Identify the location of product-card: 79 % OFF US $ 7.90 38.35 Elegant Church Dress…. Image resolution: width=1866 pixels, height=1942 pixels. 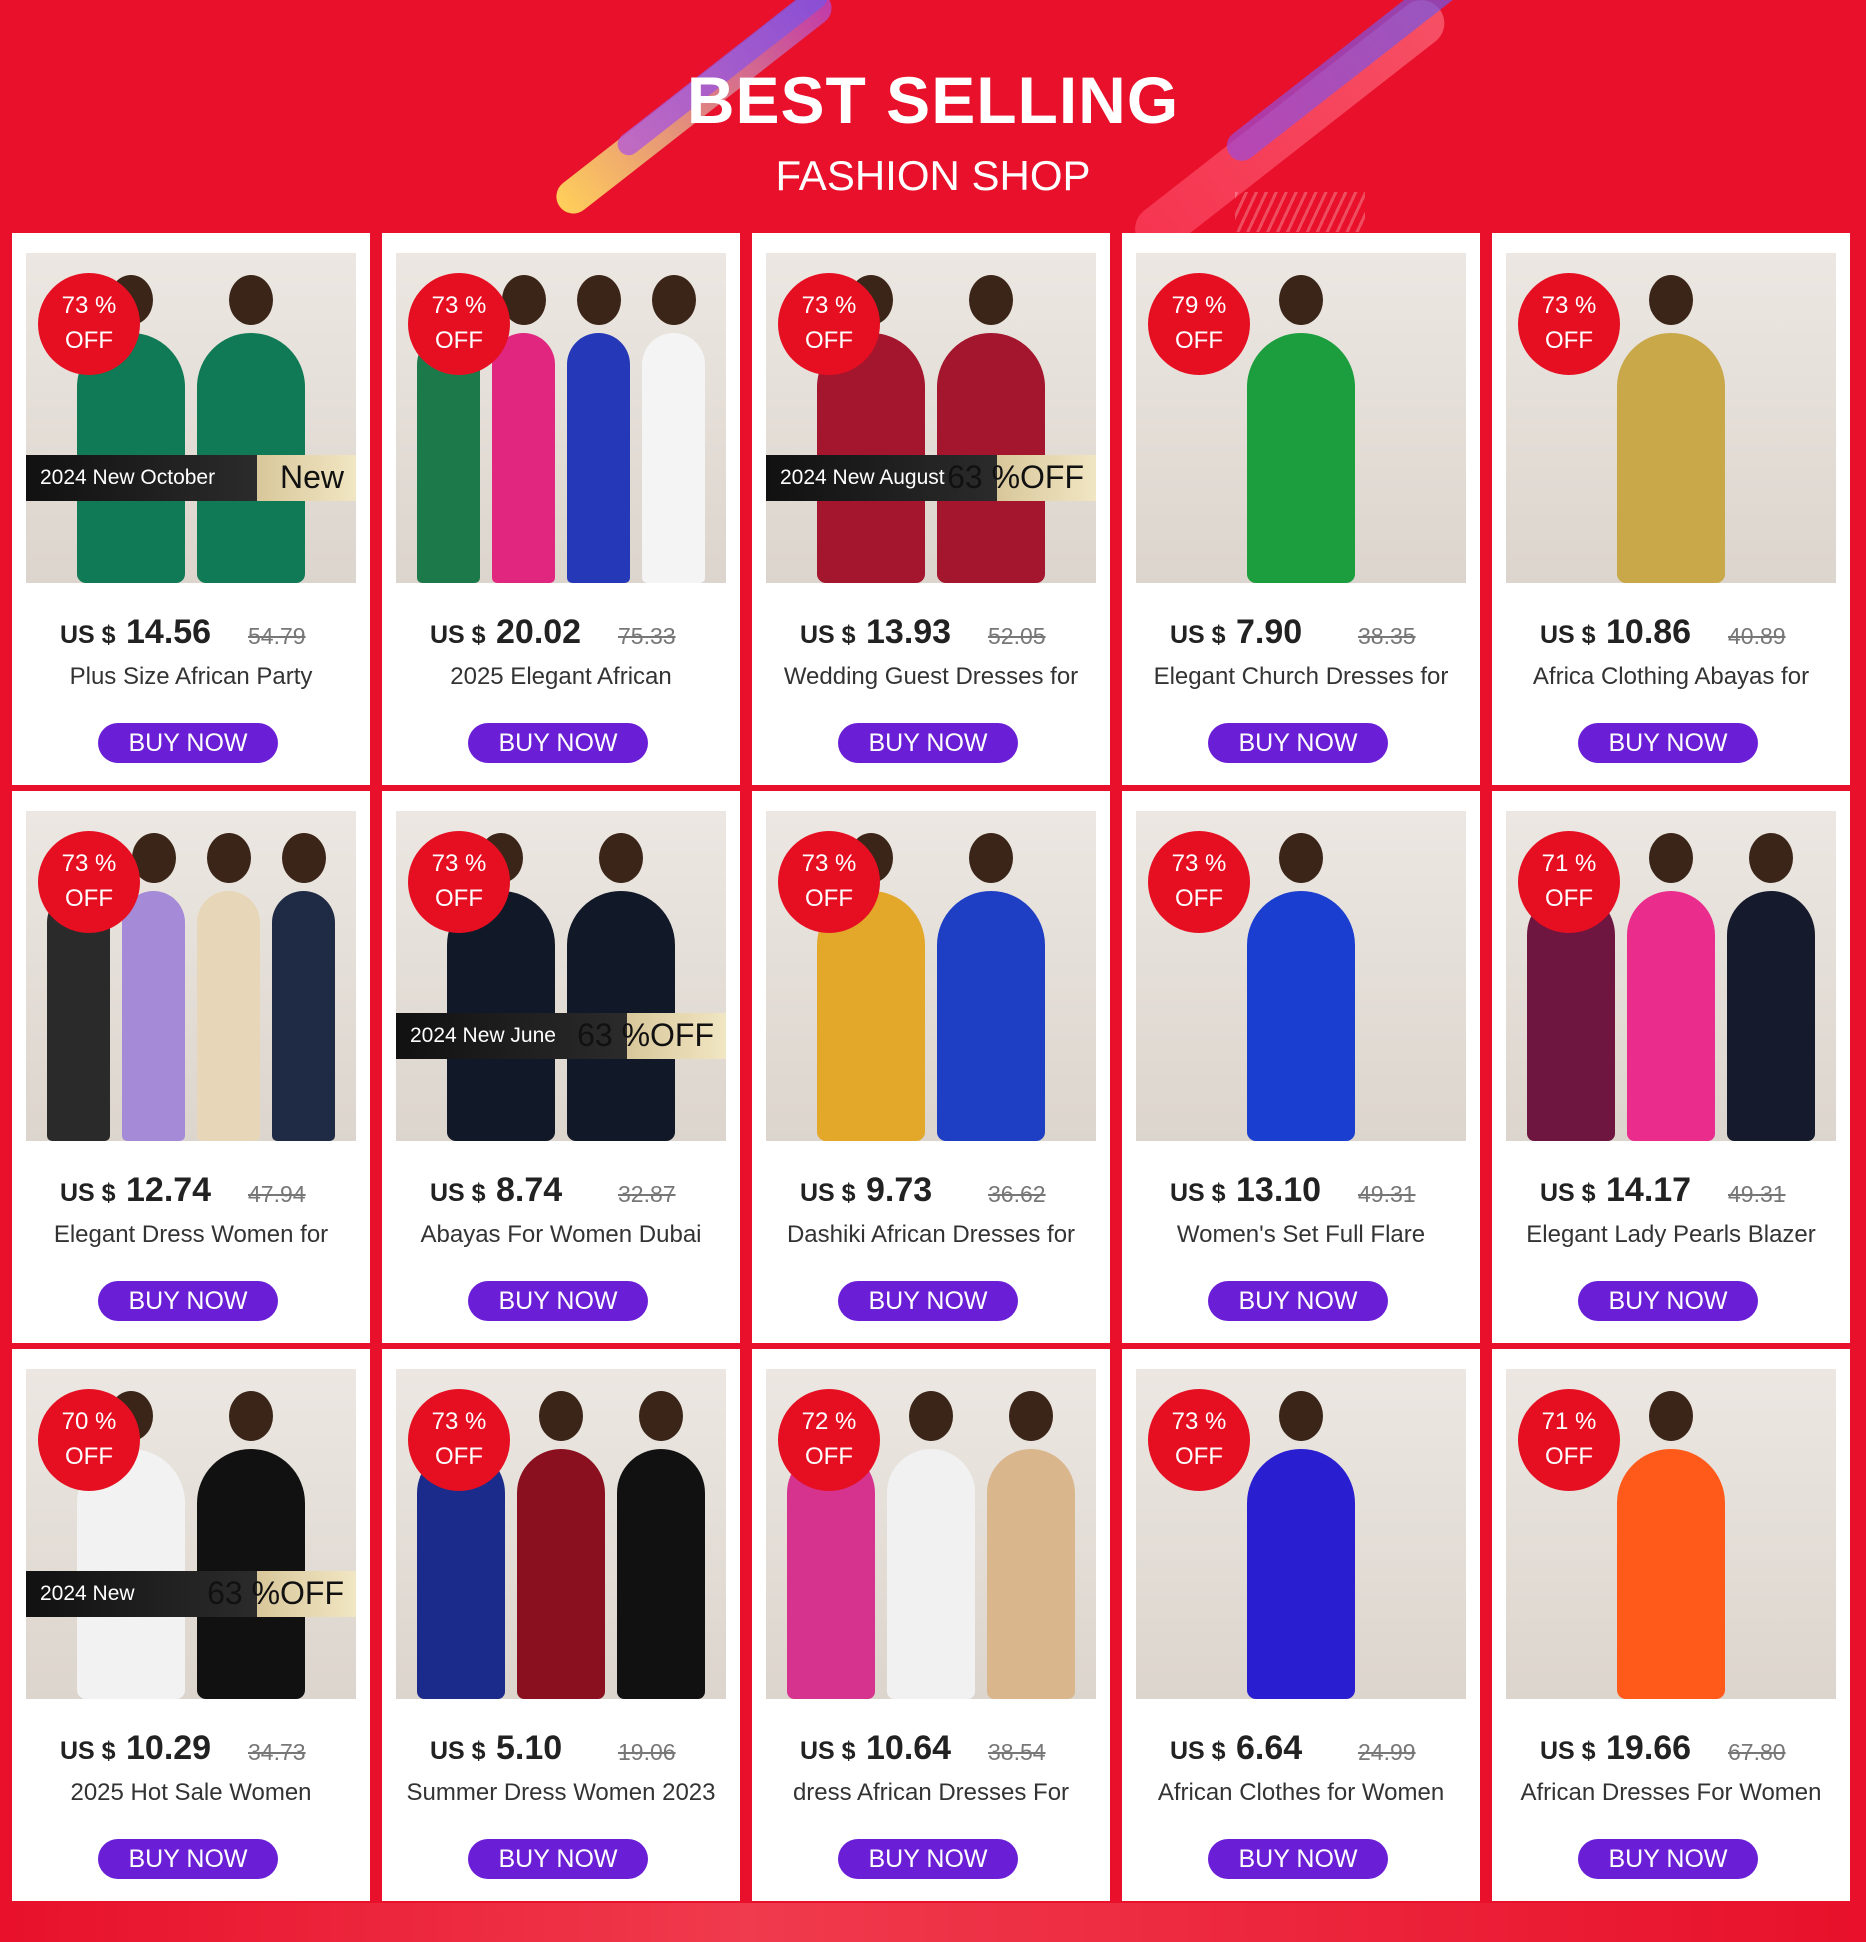
(1301, 509).